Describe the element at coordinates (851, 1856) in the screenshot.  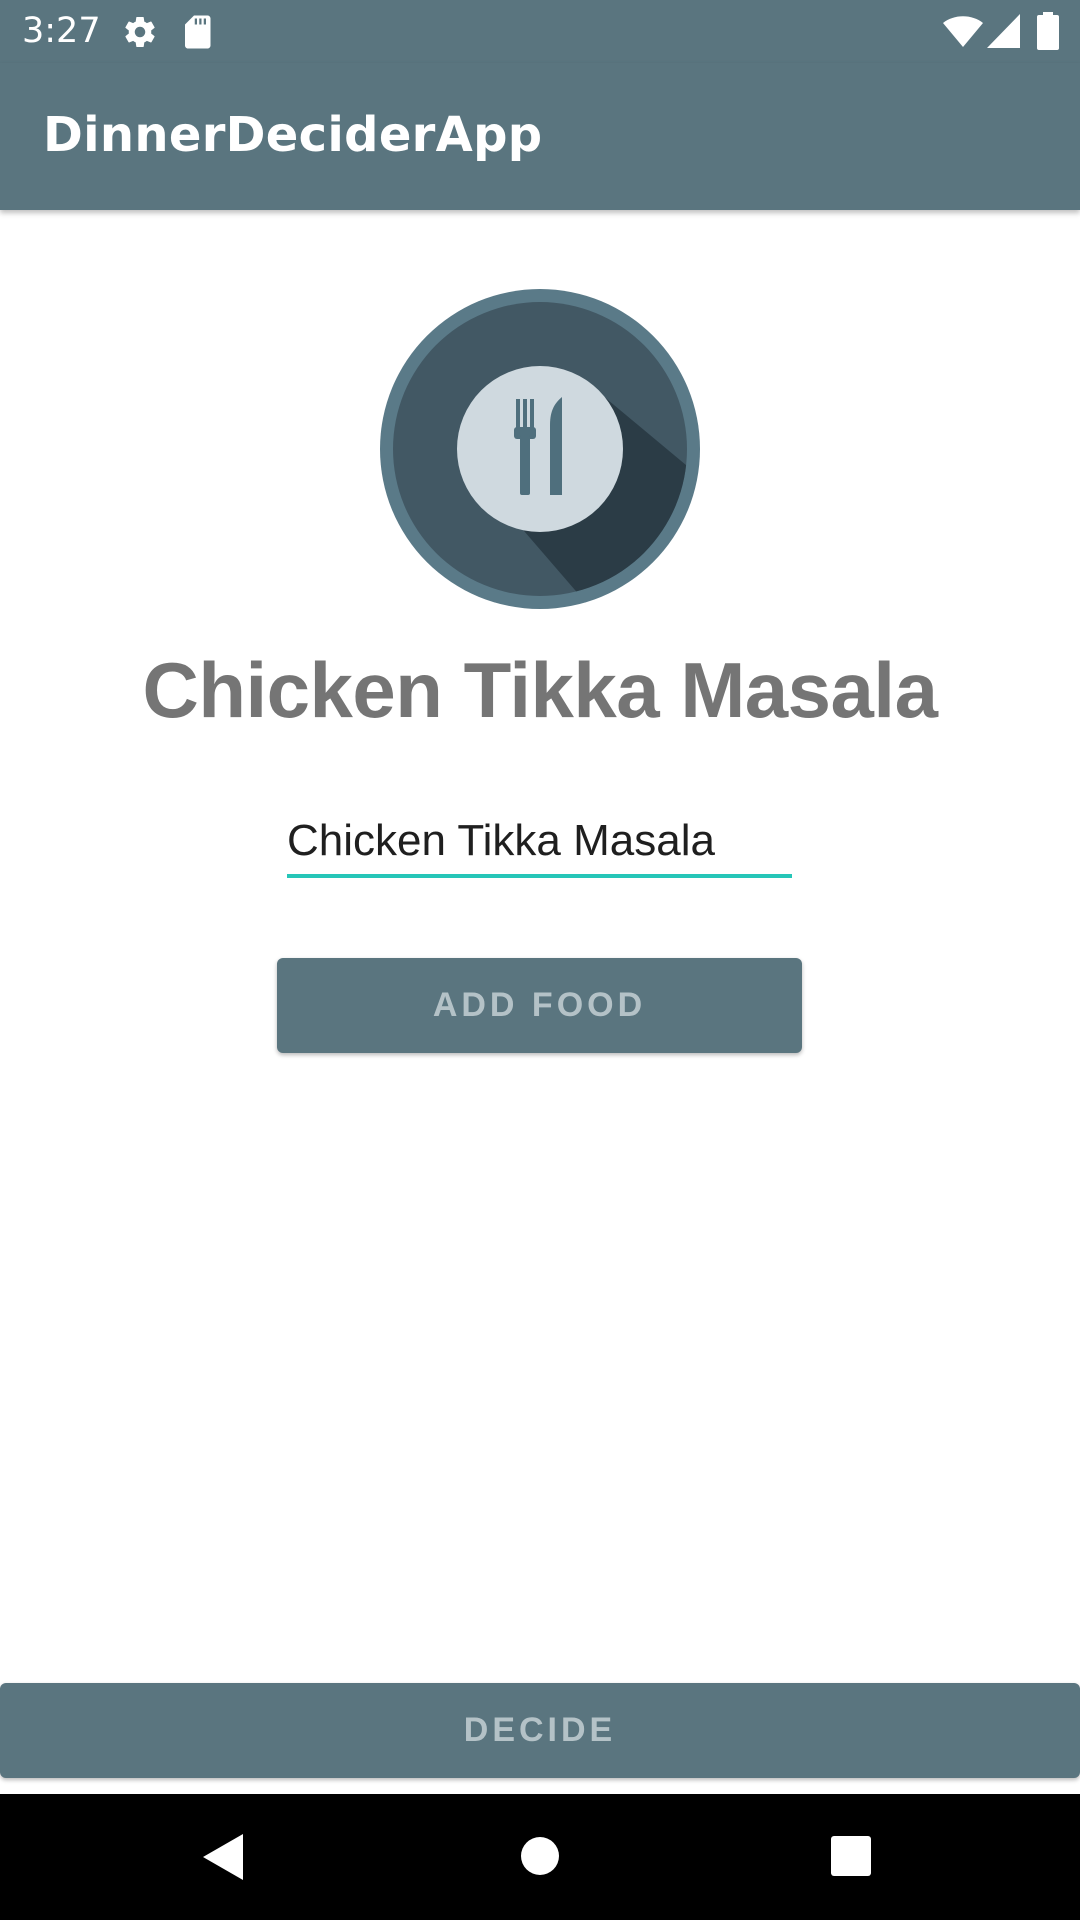
I see `recents-icon` at that location.